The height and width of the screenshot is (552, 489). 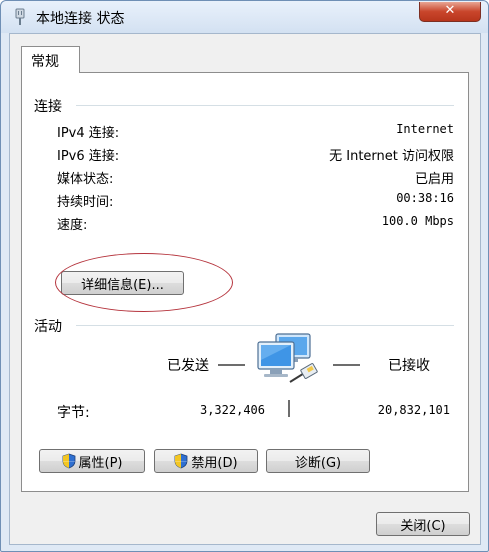 I want to click on connection-divider, so click(x=265, y=105).